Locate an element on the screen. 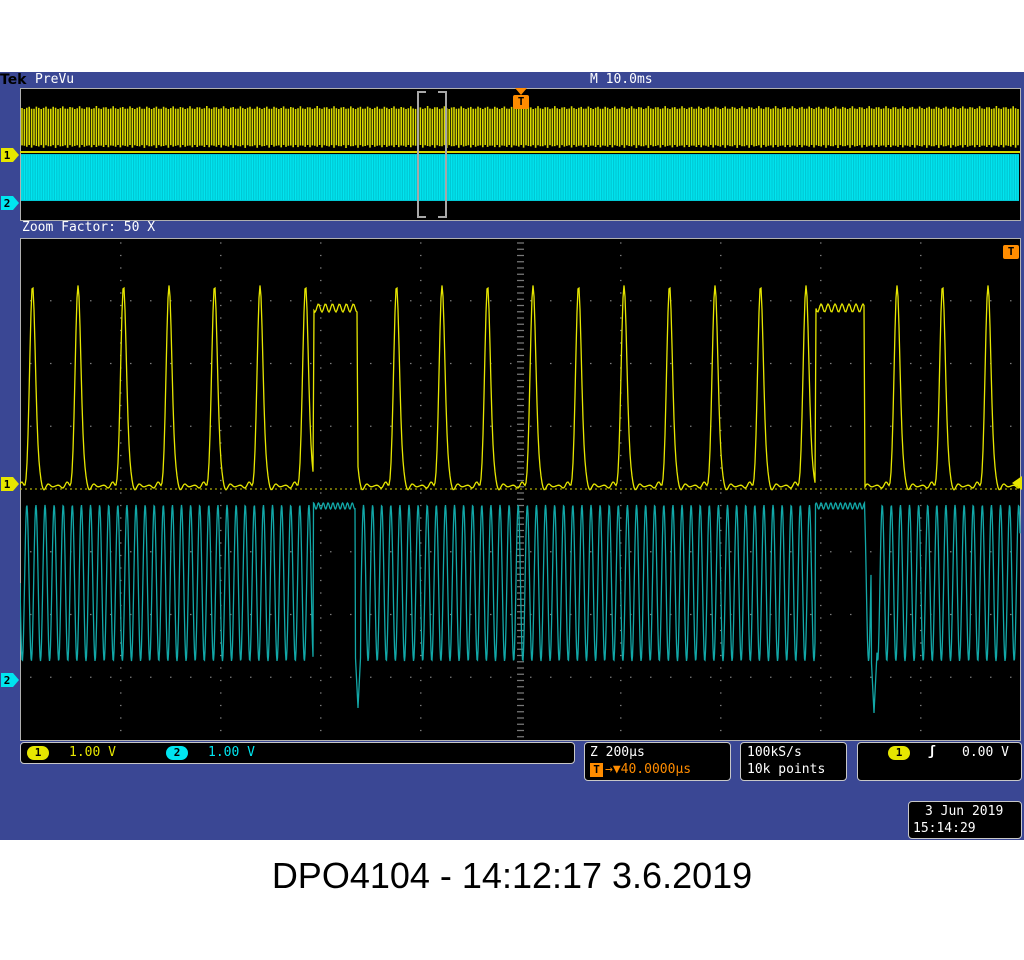 Image resolution: width=1024 pixels, height=960 pixels. acquisition-panel: 100kS/s 10k points is located at coordinates (793, 761).